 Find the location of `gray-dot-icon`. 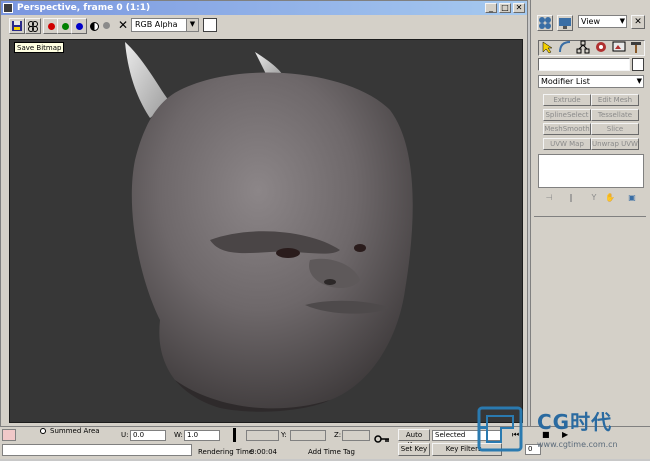

gray-dot-icon is located at coordinates (106, 25).